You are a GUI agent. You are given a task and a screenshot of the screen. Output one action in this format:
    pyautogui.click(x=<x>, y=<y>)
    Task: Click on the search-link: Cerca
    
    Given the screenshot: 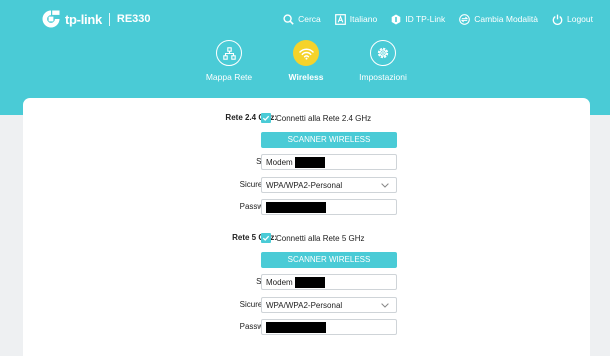 What is the action you would take?
    pyautogui.click(x=302, y=19)
    